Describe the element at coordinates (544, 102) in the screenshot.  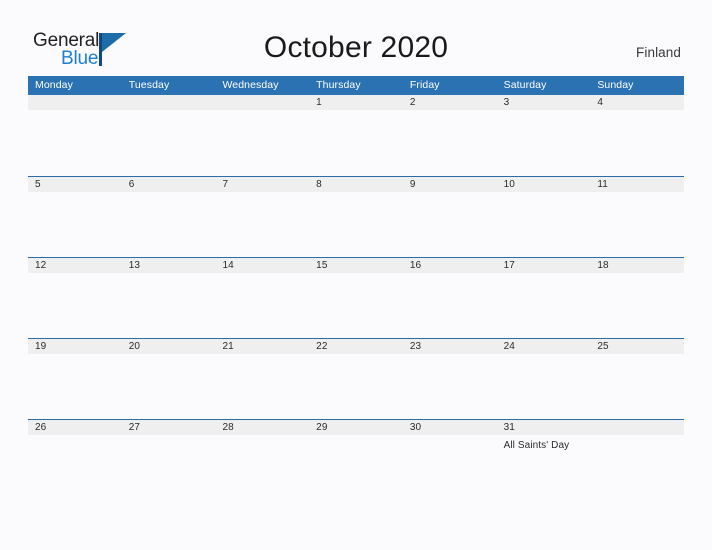
I see `day-cell: 3` at that location.